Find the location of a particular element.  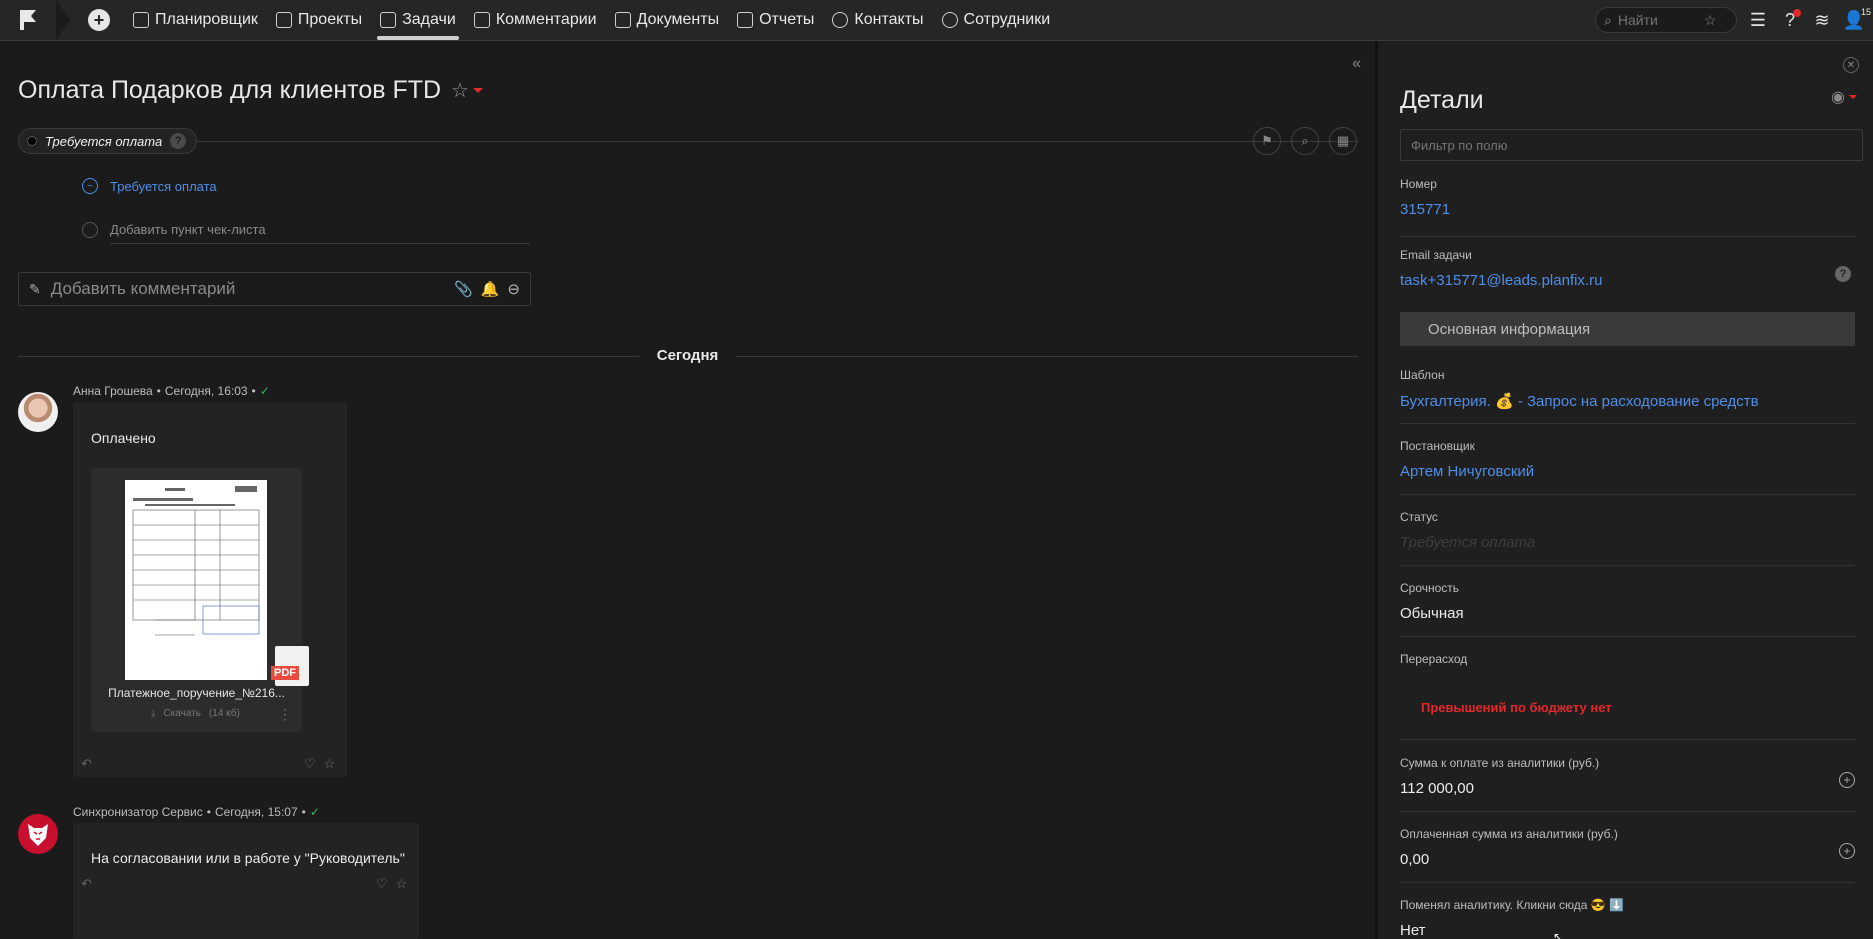

field-filter-input is located at coordinates (1631, 145).